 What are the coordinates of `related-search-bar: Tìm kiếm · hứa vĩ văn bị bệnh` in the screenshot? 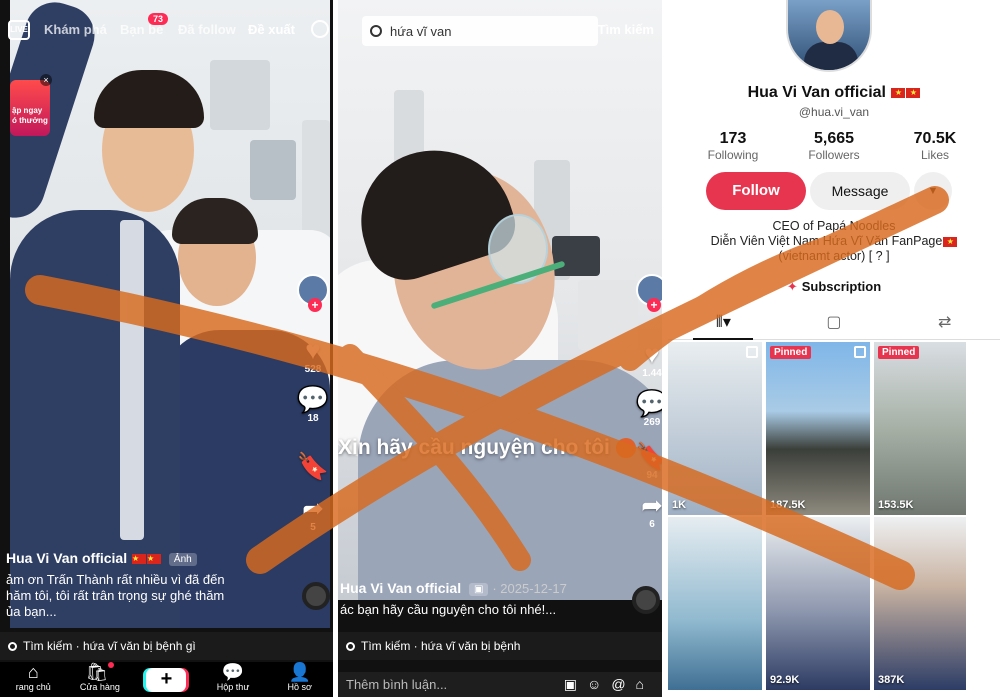 It's located at (500, 646).